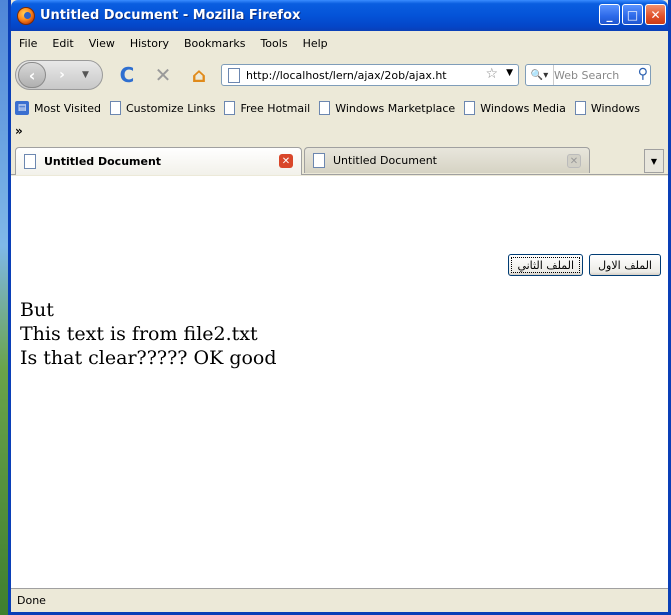 Image resolution: width=671 pixels, height=615 pixels. I want to click on menu-tools: Tools, so click(273, 43).